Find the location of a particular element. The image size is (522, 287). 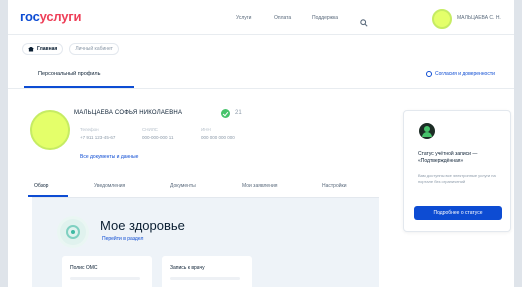

nav-link-payment: Оплата is located at coordinates (282, 18).